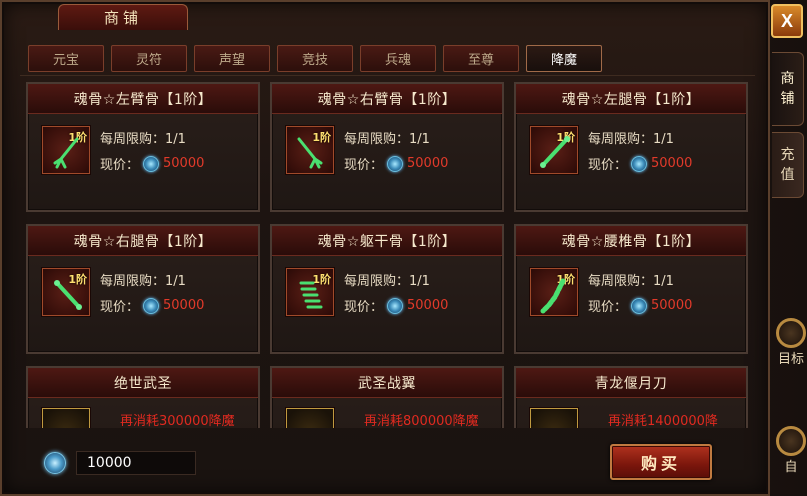 Image resolution: width=807 pixels, height=496 pixels. Describe the element at coordinates (631, 99) in the screenshot. I see `item-name: 魂骨☆左腿骨【1阶】` at that location.